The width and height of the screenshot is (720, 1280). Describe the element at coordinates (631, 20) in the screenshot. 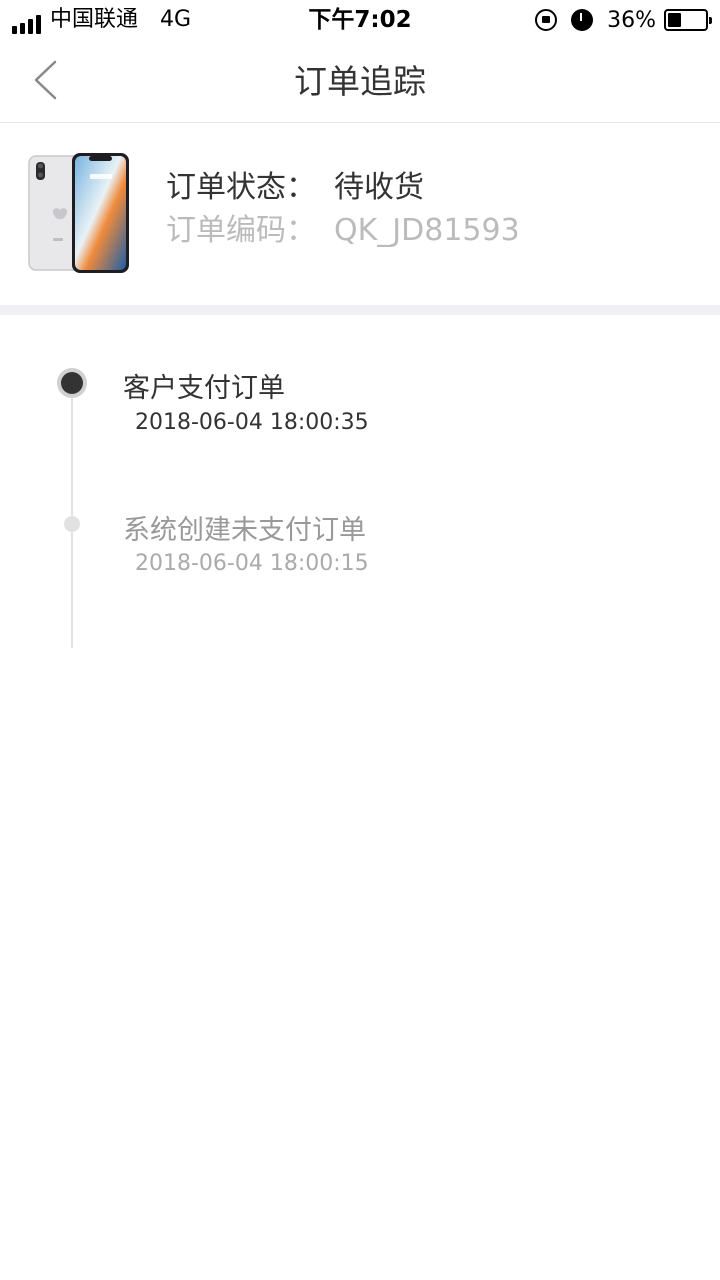

I see `battery-percent: 36%` at that location.